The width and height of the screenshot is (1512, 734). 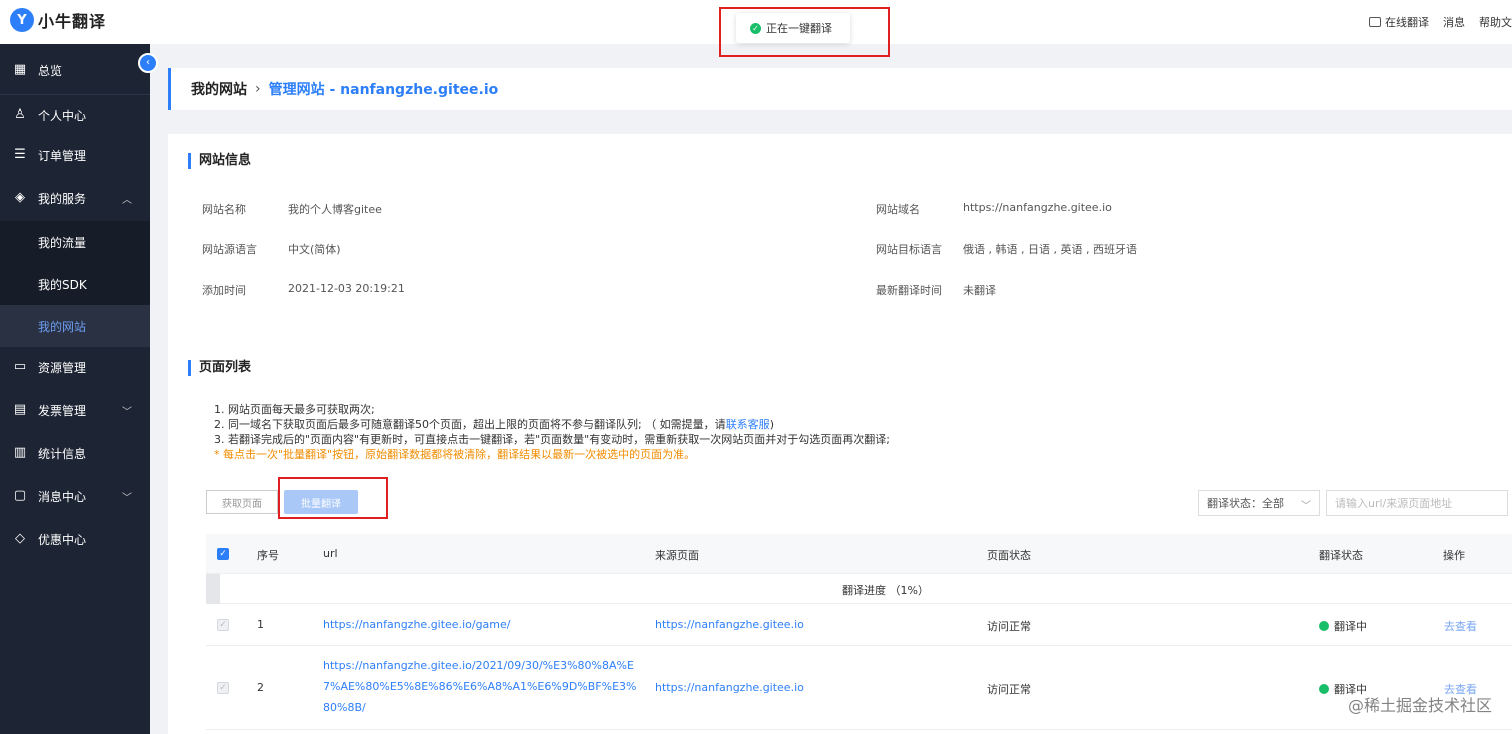 What do you see at coordinates (75, 70) in the screenshot?
I see `sidebar-item-overview: ▦ 总览` at bounding box center [75, 70].